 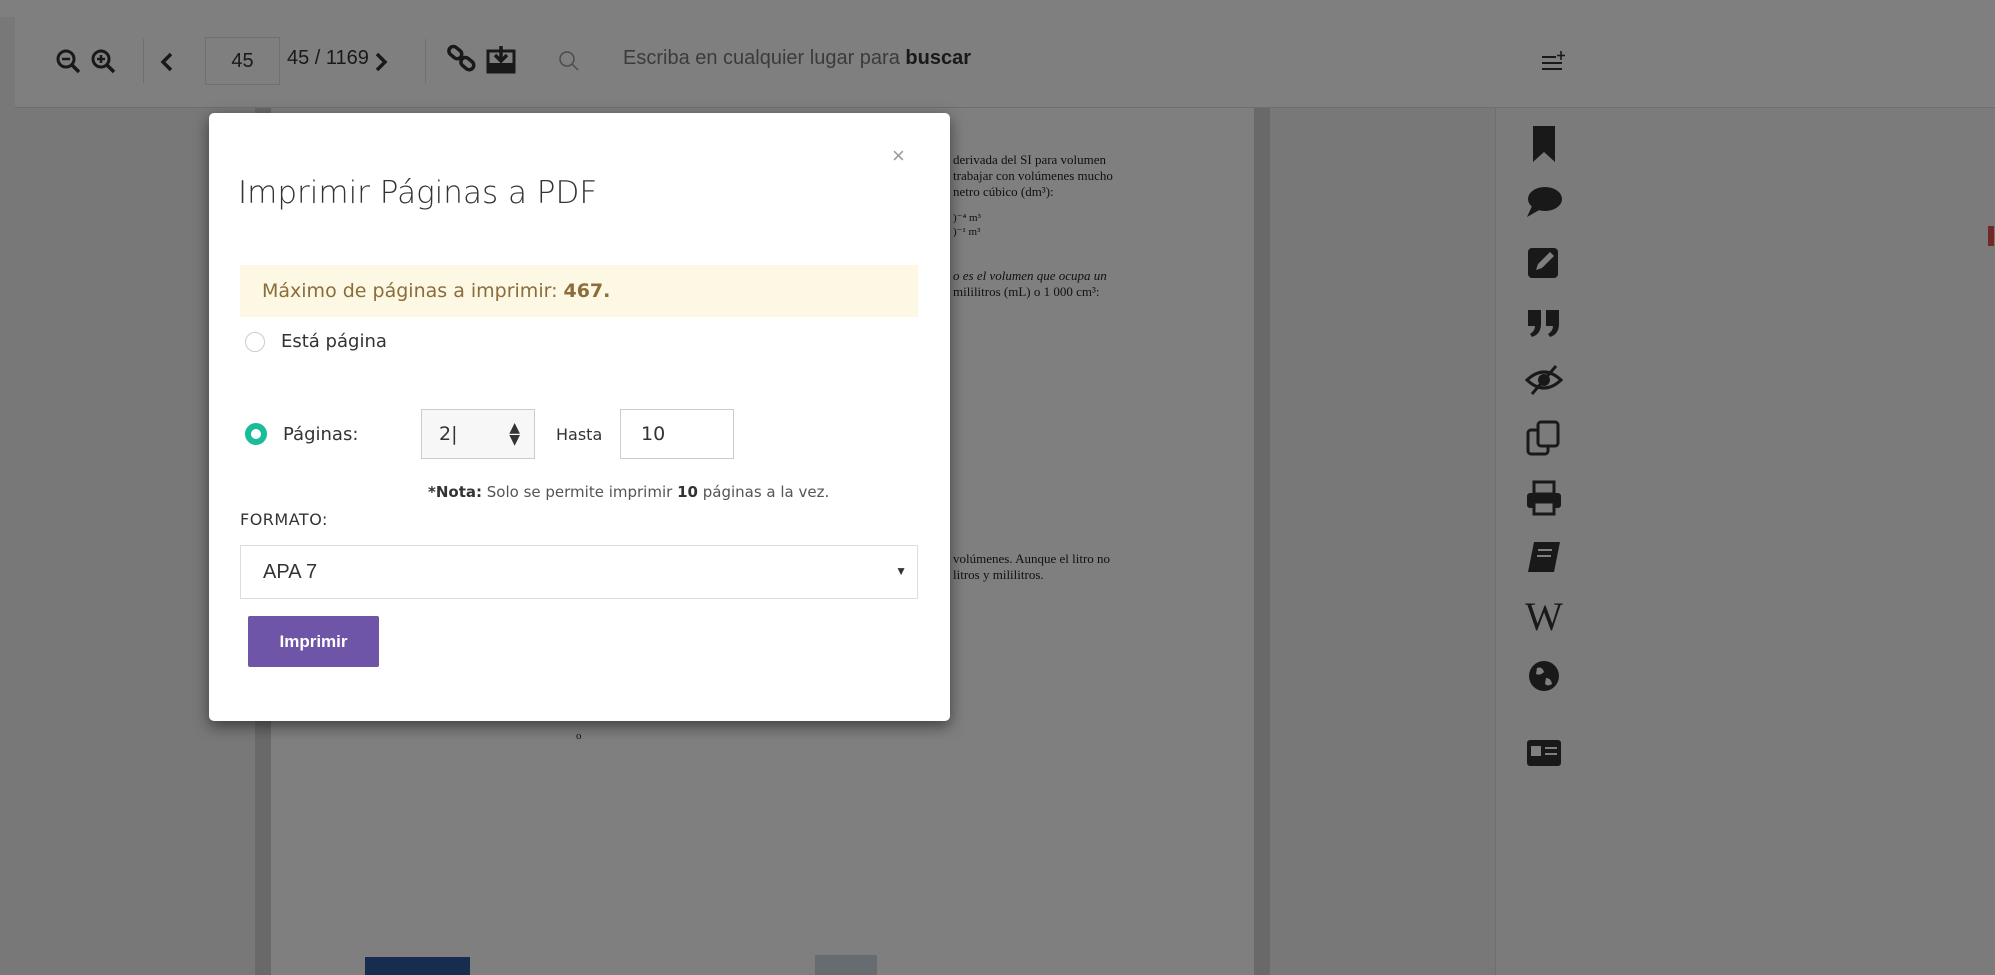 I want to click on formato-label: FORMATO:, so click(x=284, y=519).